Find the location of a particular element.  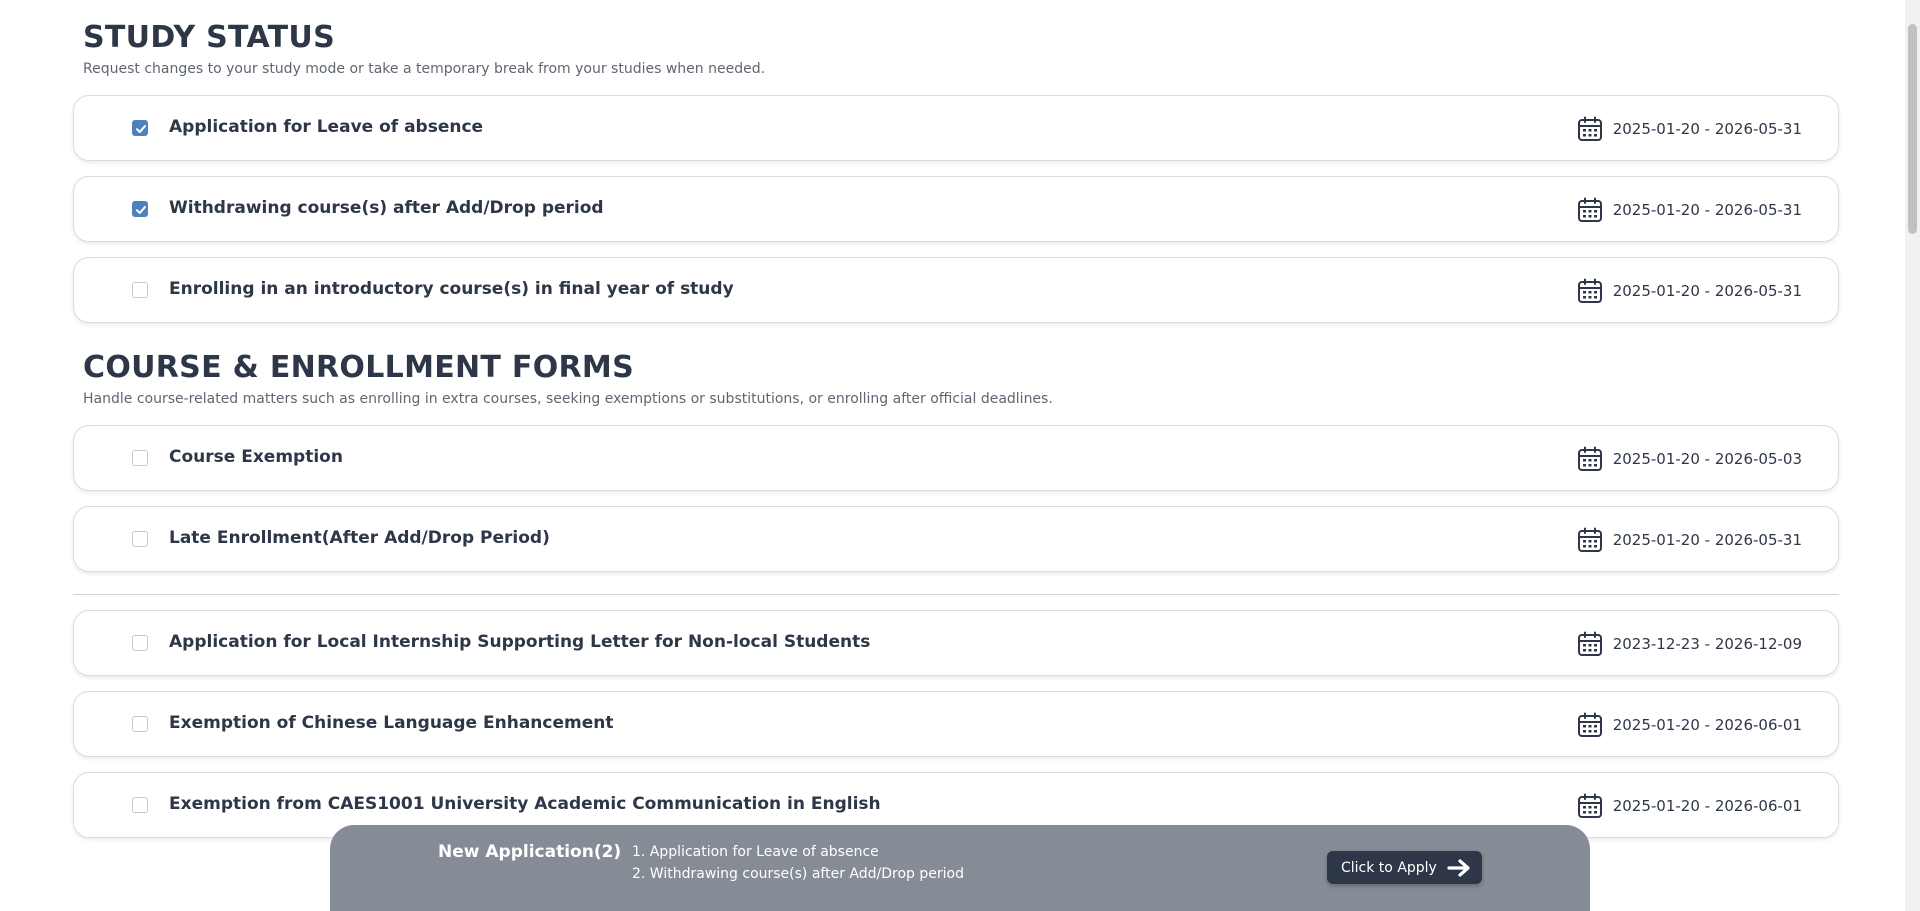

form-date-range: 2023-12-23 - 2026-12-09 is located at coordinates (1689, 644).